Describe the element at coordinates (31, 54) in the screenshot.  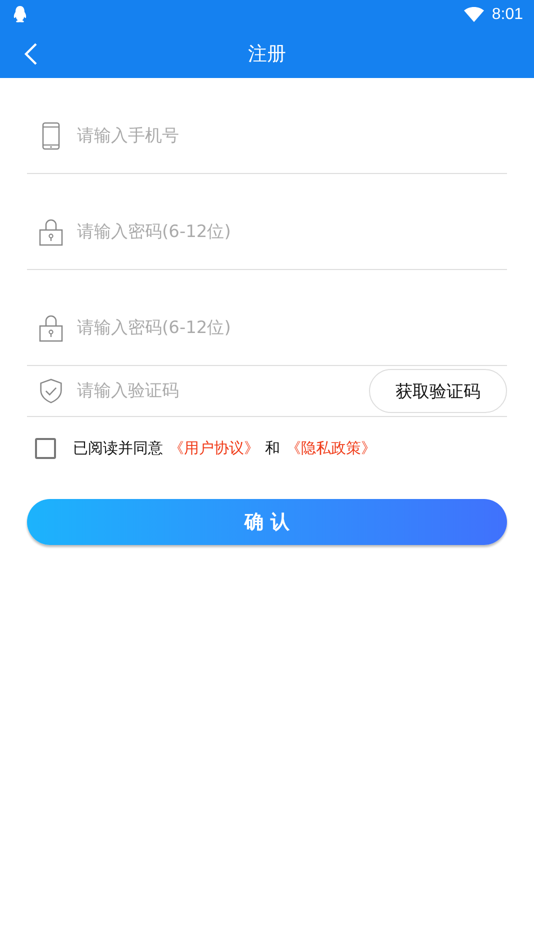
I see `back-icon` at that location.